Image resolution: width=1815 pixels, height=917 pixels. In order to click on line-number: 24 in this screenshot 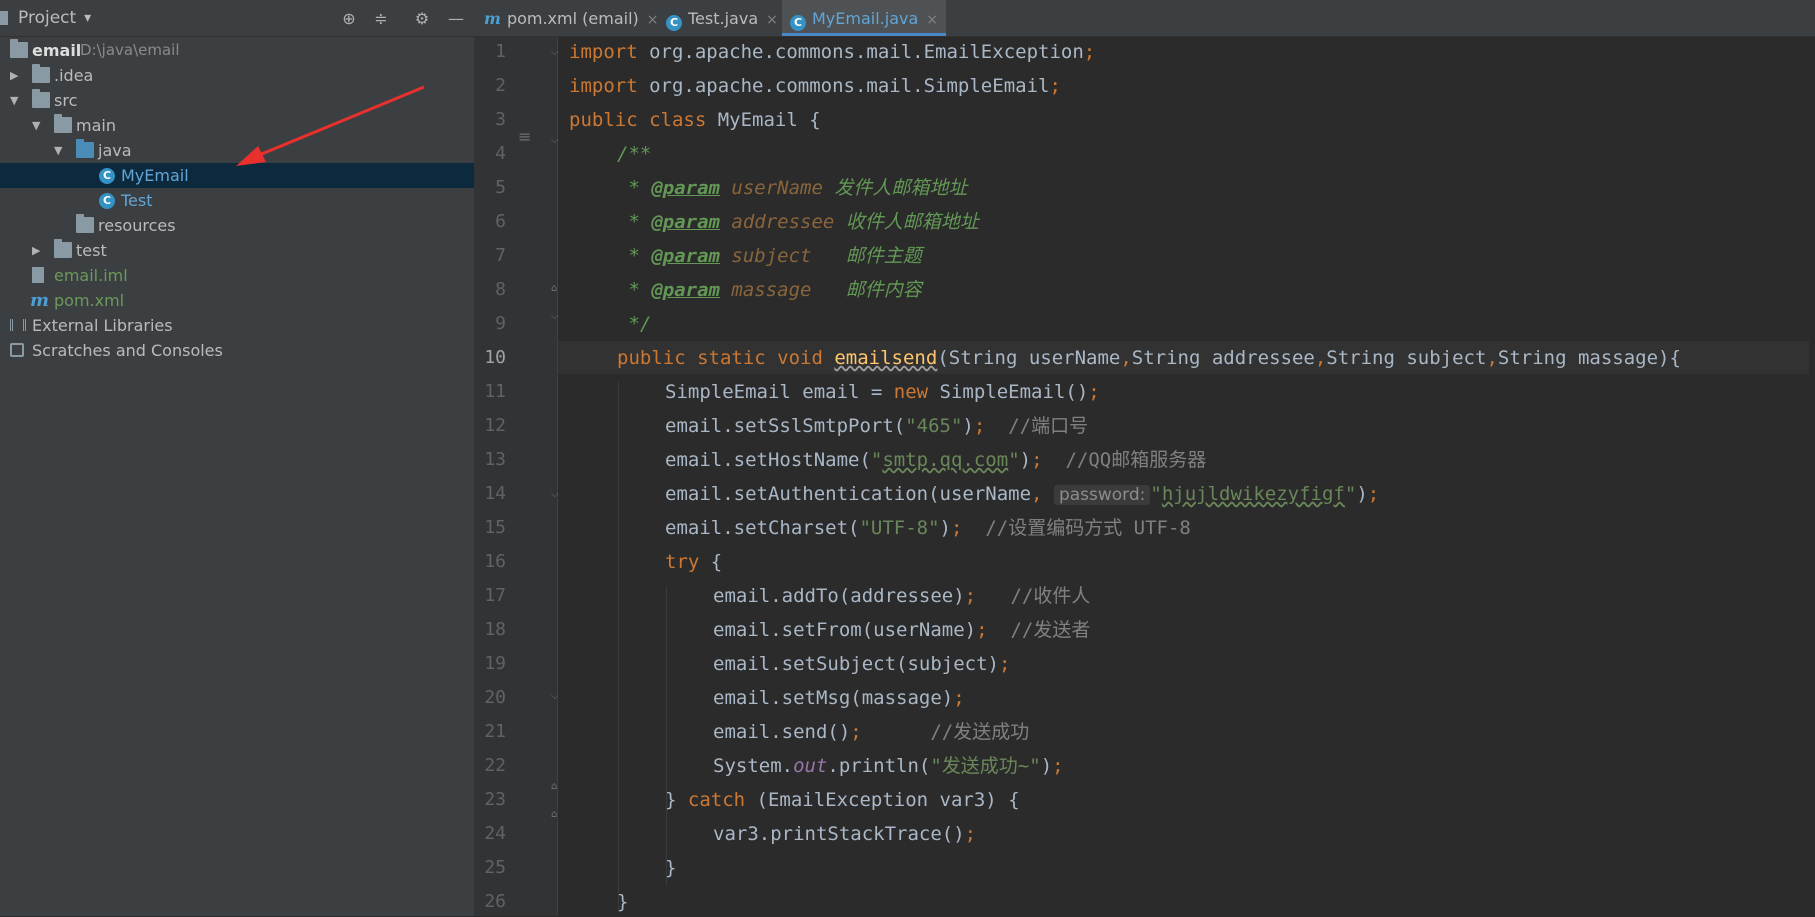, I will do `click(495, 833)`.